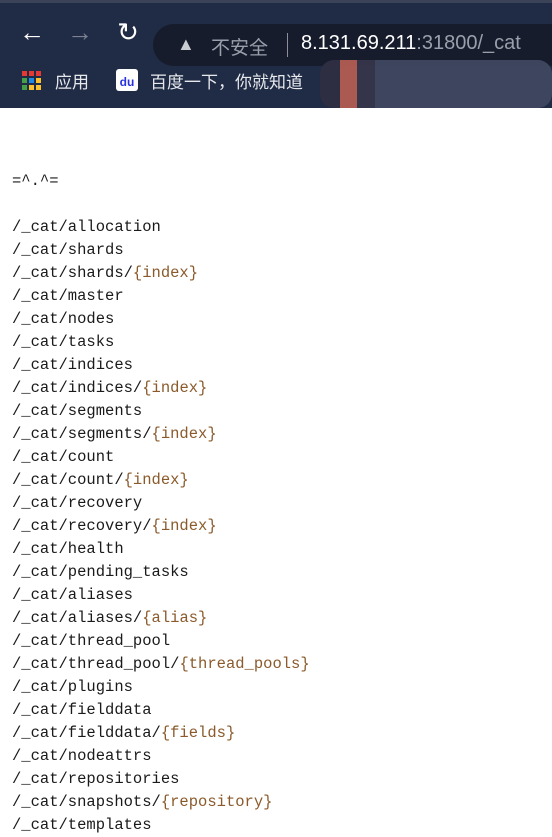  Describe the element at coordinates (72, 687) in the screenshot. I see `endpoint-path: /_cat/plugins` at that location.